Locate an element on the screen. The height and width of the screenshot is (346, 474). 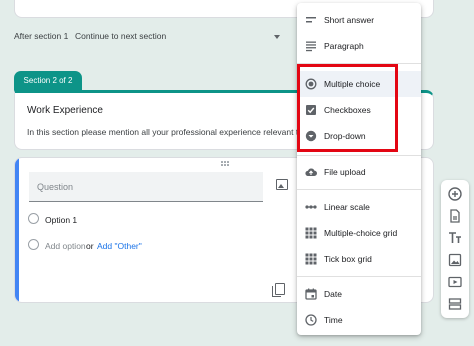
question-title-input: Question is located at coordinates (146, 187).